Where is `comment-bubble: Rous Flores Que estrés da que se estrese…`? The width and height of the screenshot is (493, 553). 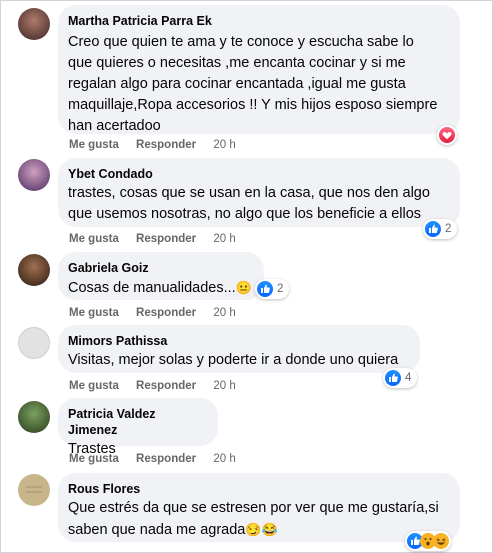
comment-bubble: Rous Flores Que estrés da que se estrese… is located at coordinates (259, 507).